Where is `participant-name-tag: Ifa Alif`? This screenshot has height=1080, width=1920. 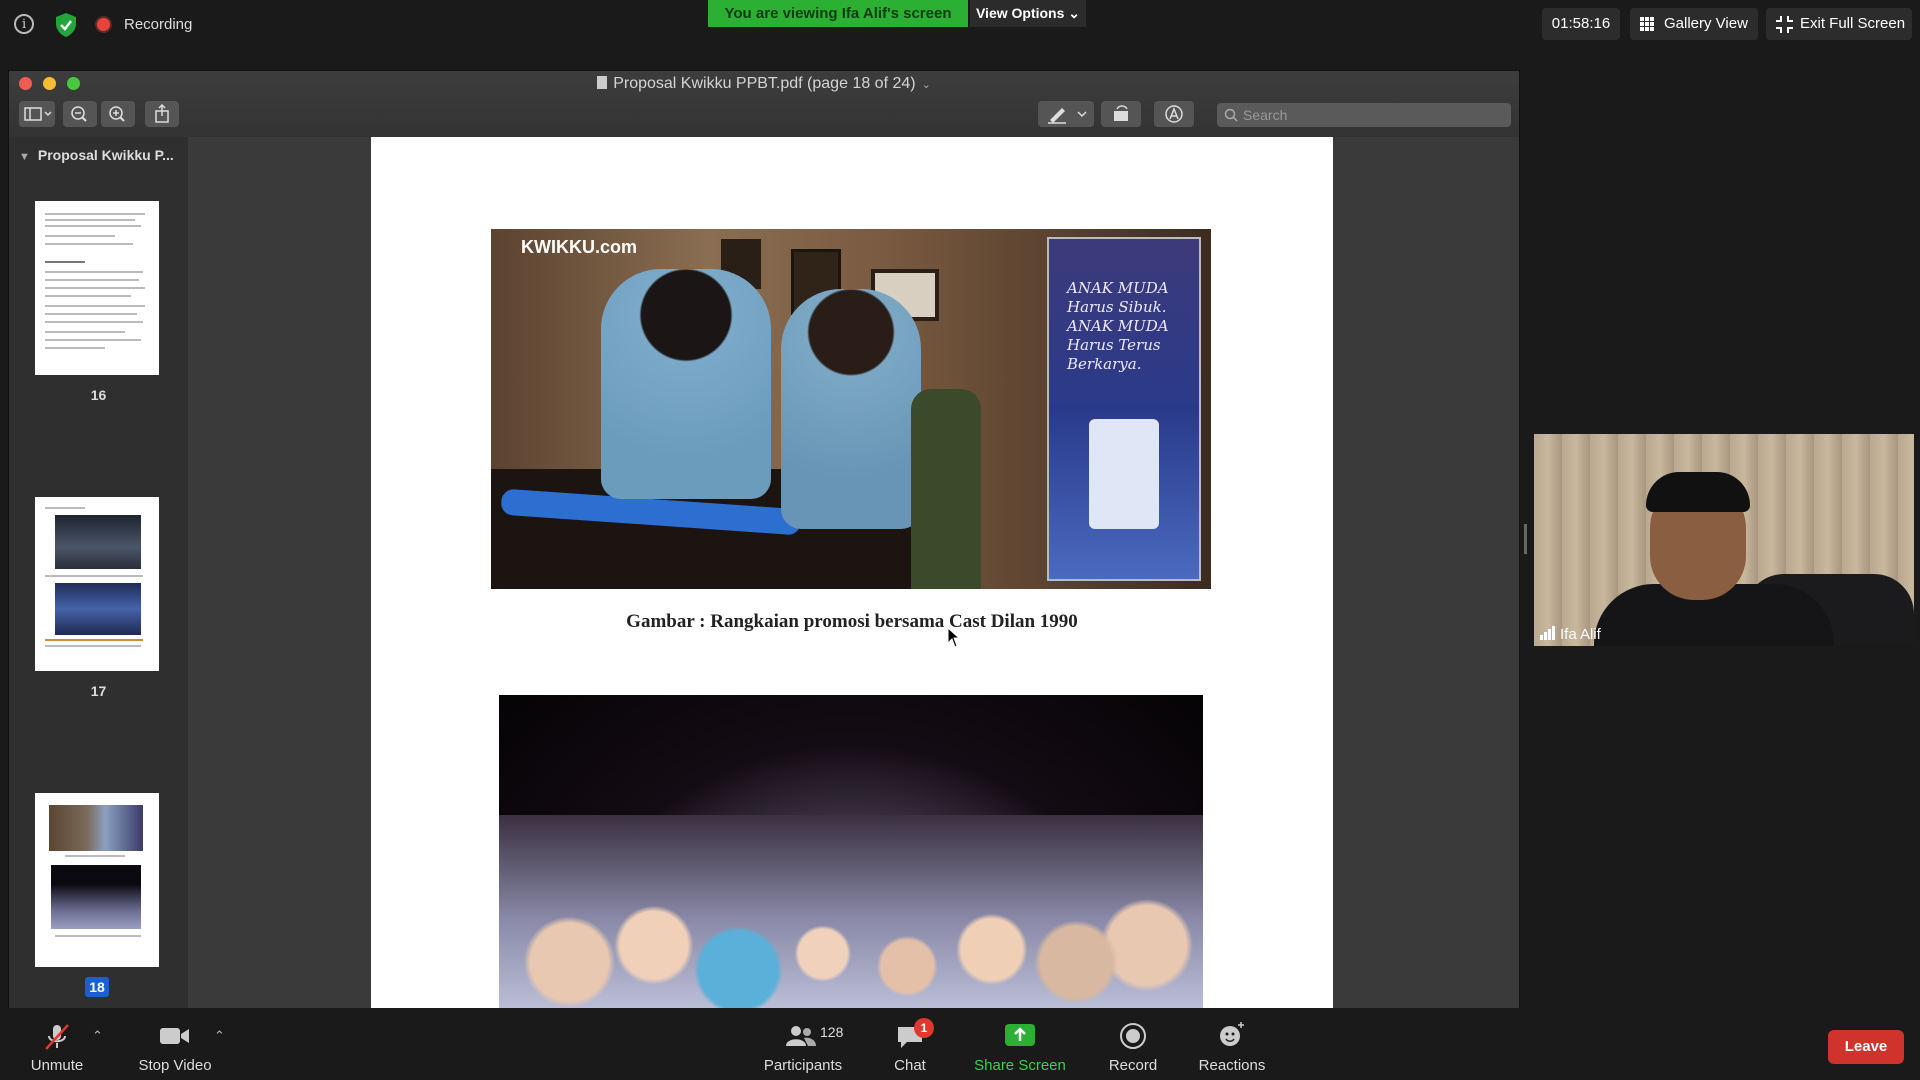
participant-name-tag: Ifa Alif is located at coordinates (1570, 634).